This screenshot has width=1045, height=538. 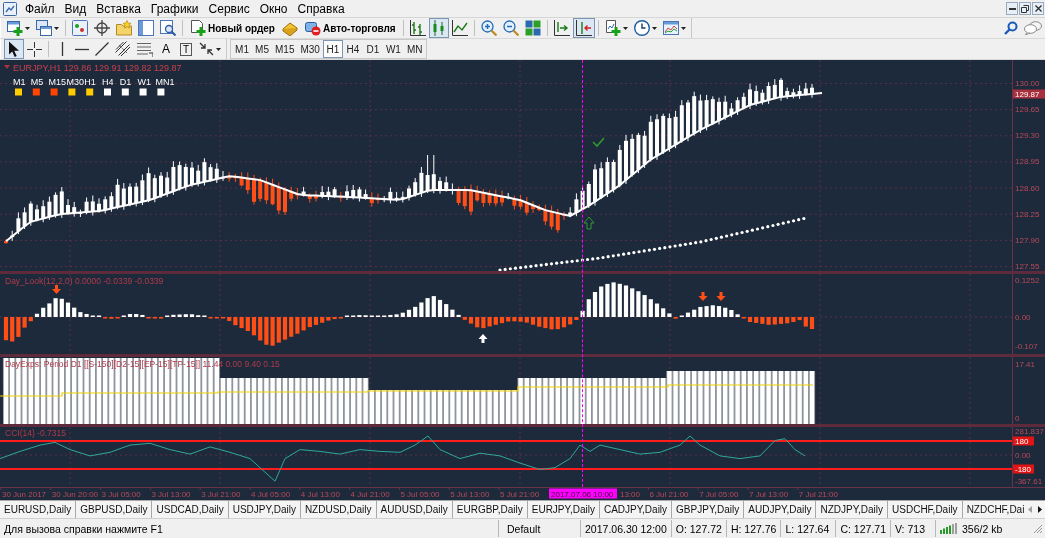 I want to click on zoom-out-icon, so click(x=510, y=28).